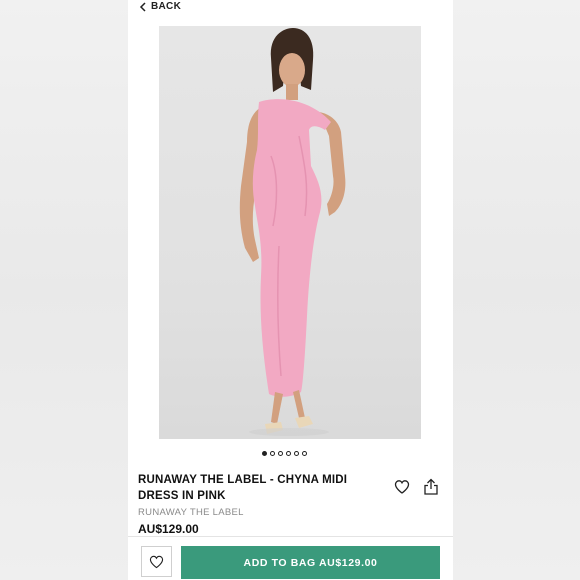 The width and height of the screenshot is (580, 580). I want to click on back-button: BACK, so click(160, 6).